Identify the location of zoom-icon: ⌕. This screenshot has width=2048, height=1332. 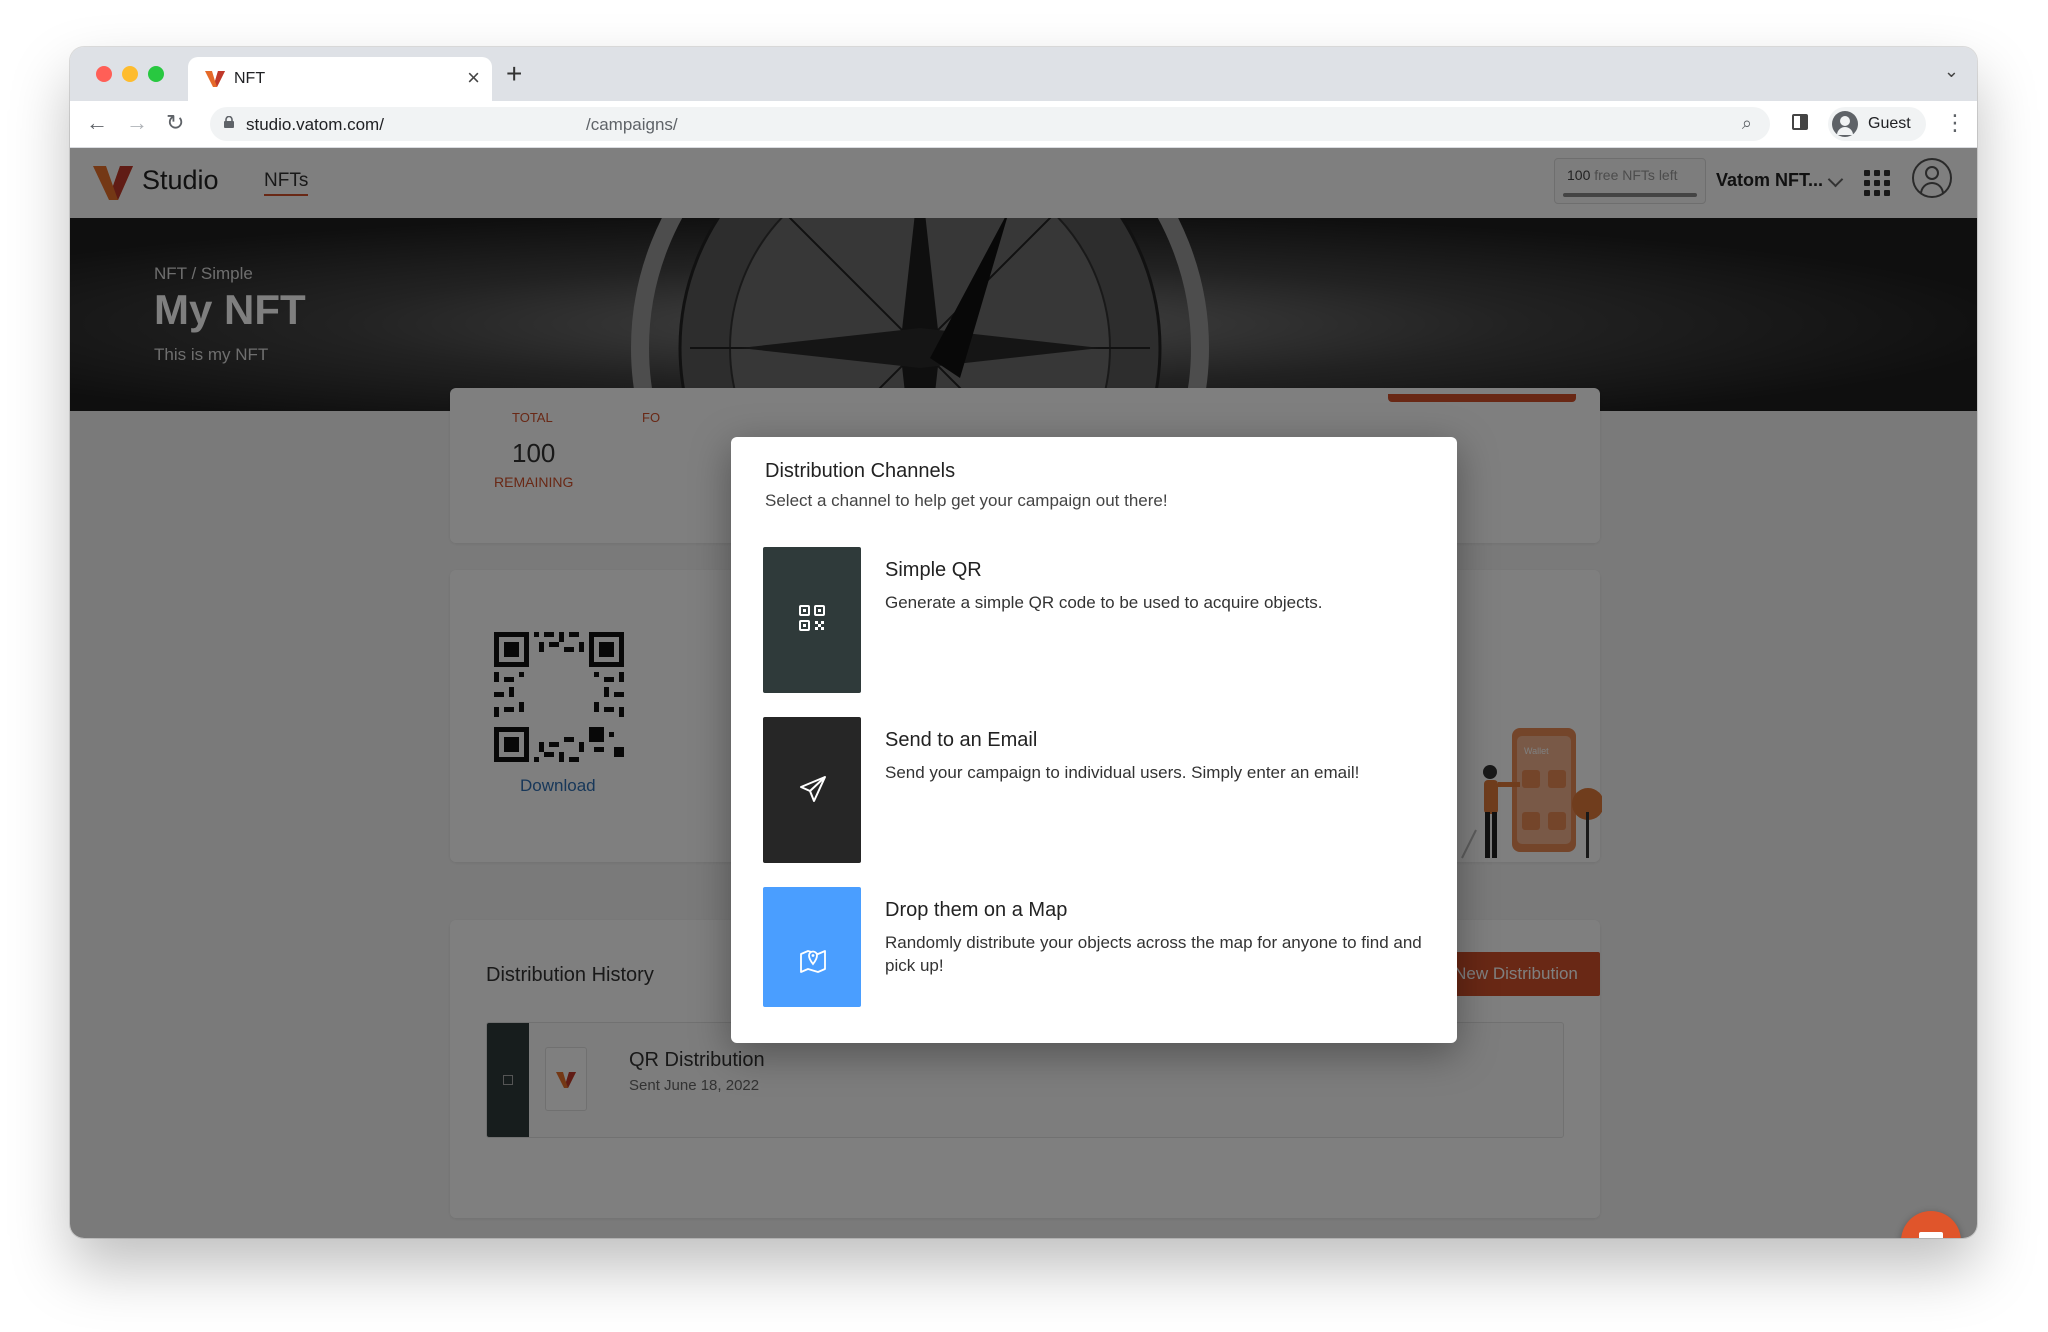
(1747, 123).